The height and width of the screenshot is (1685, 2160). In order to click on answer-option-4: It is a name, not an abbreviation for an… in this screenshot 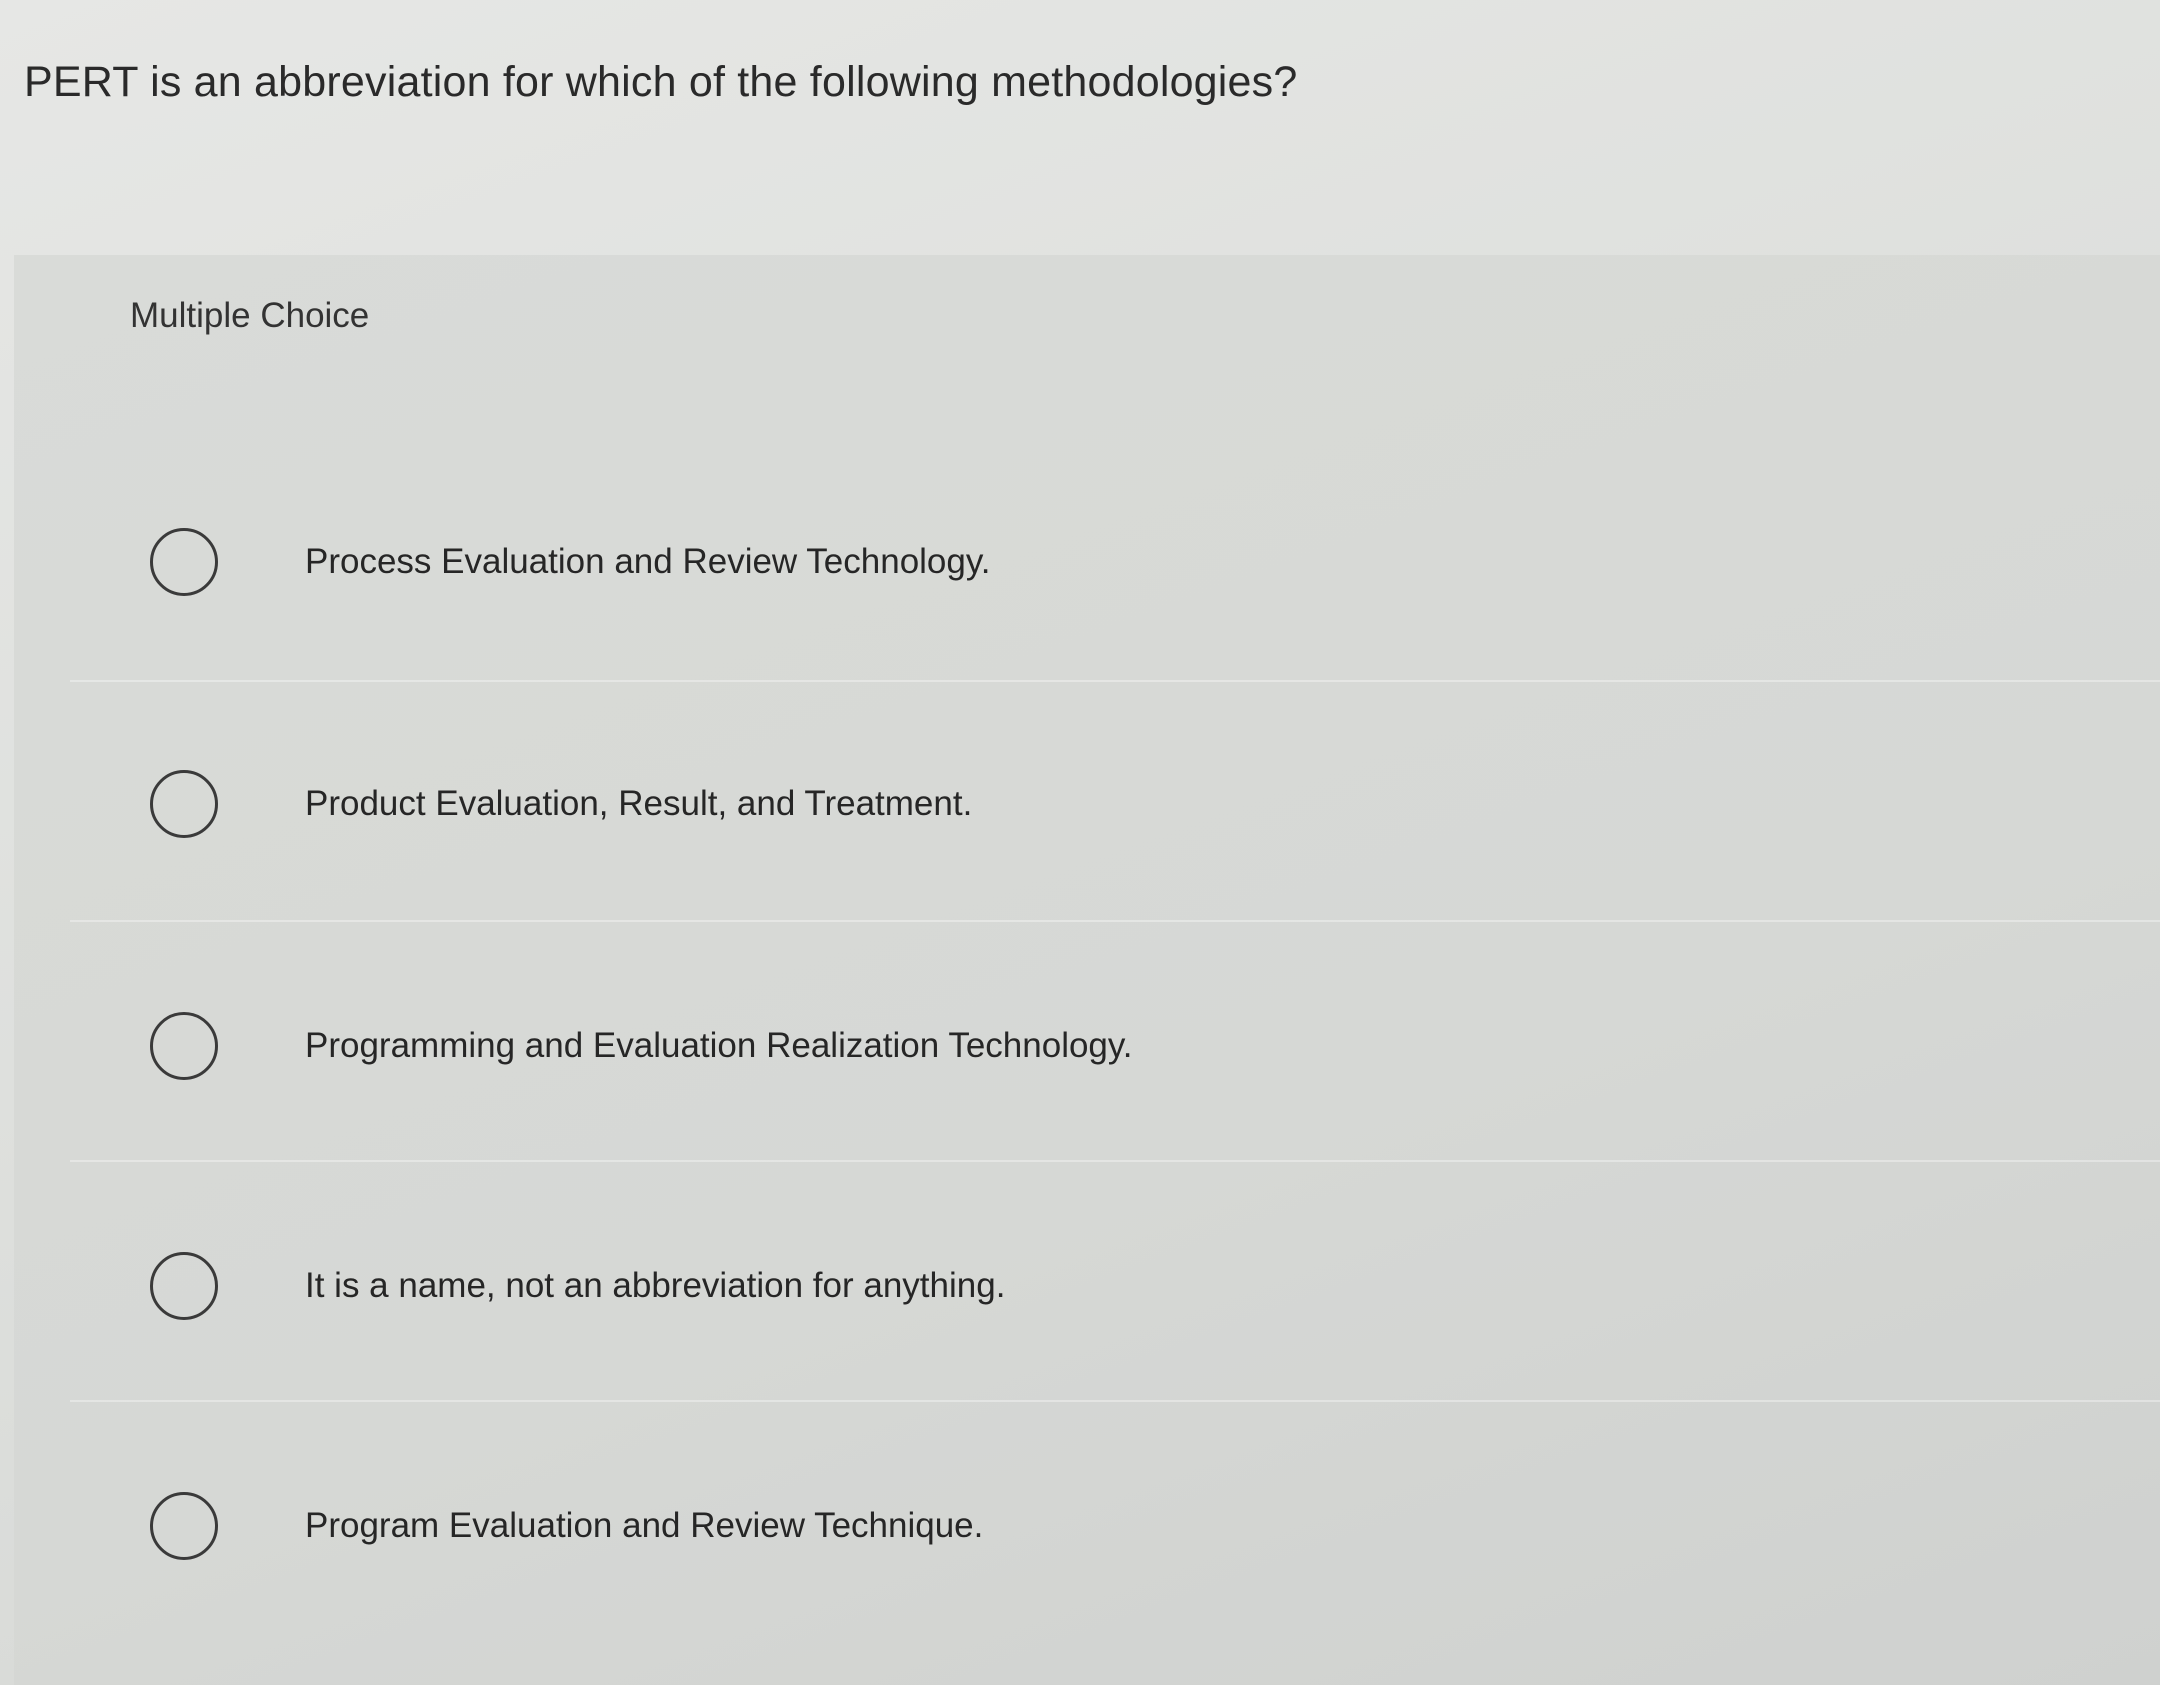, I will do `click(1080, 1288)`.